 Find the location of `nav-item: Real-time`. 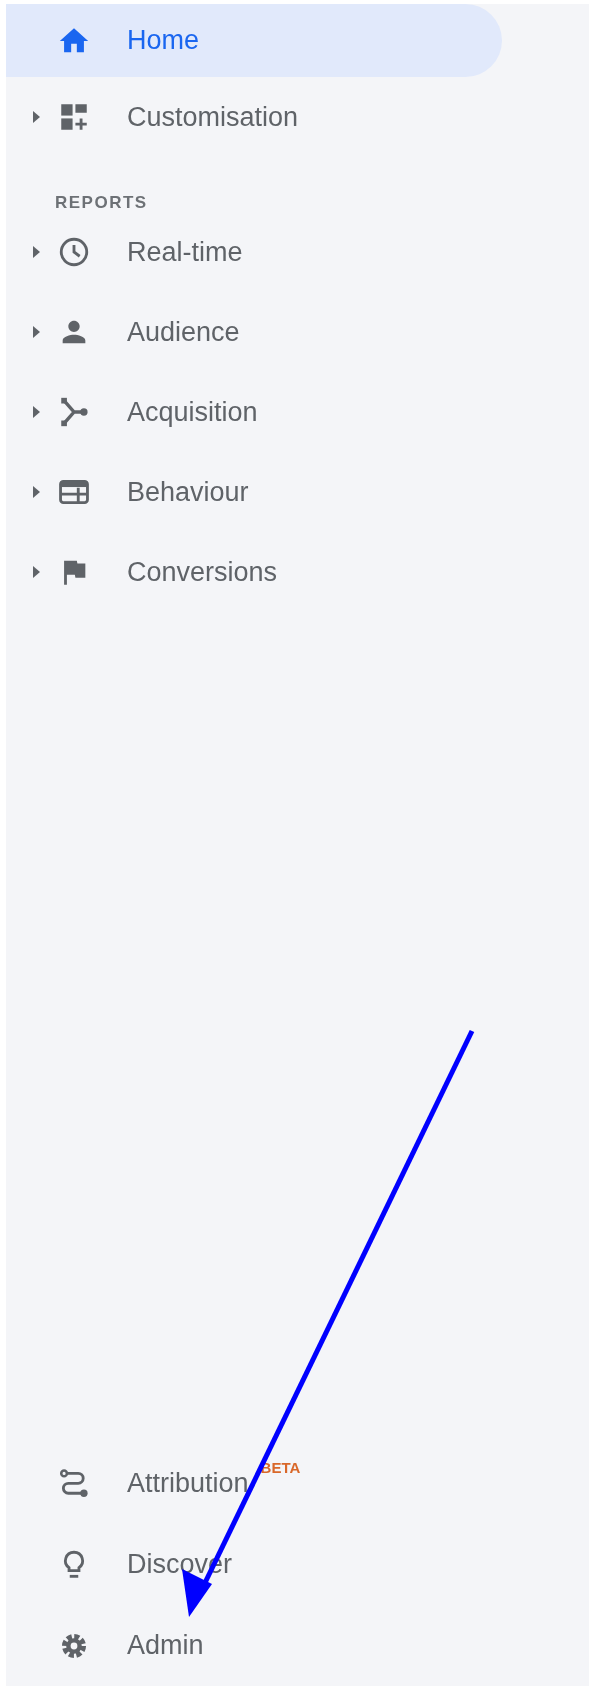

nav-item: Real-time is located at coordinates (254, 252).